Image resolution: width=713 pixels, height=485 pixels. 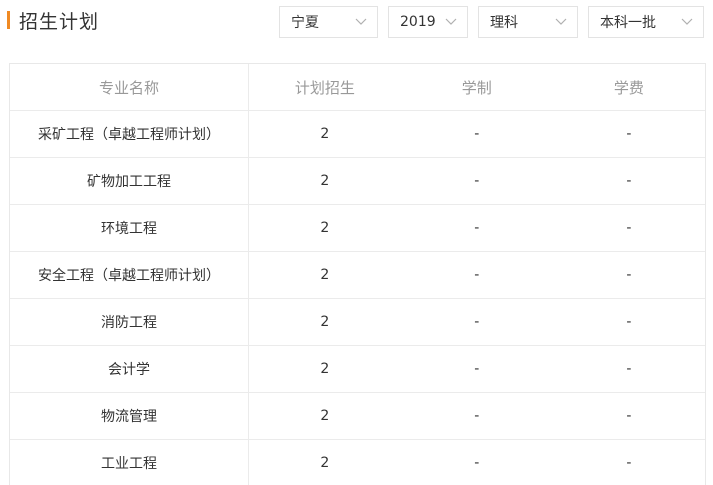 I want to click on batch-select: 本科一批, so click(x=646, y=22).